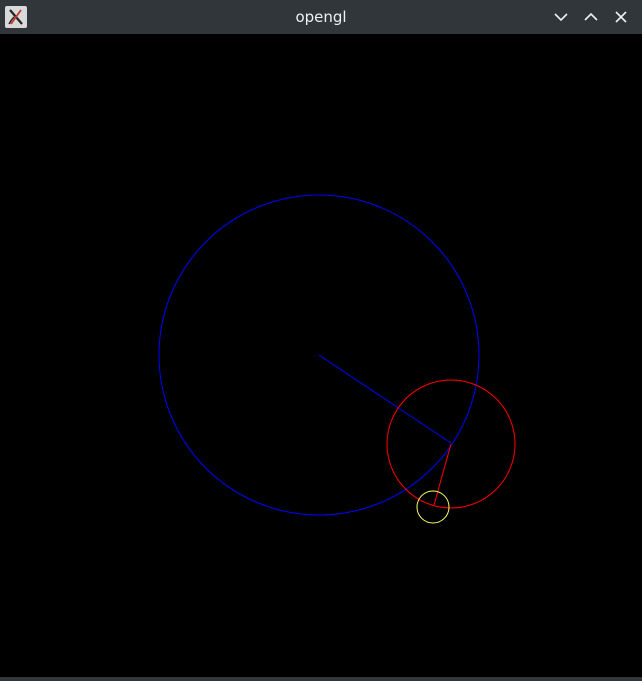 The height and width of the screenshot is (681, 642). I want to click on big-radius-arm, so click(385, 399).